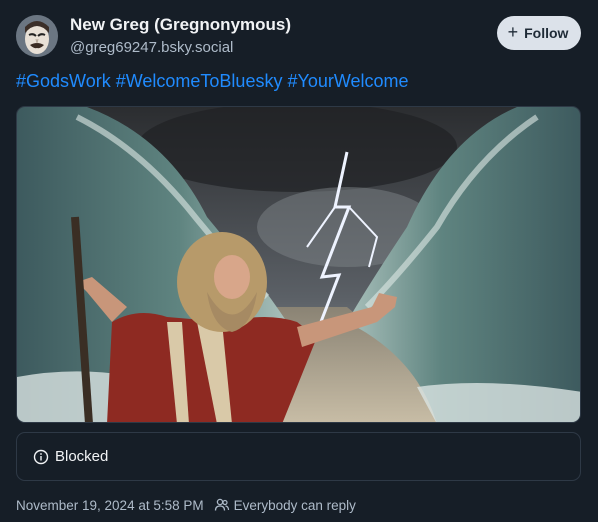 The height and width of the screenshot is (522, 598). I want to click on author-handle: @greg69247.bsky.social, so click(151, 47).